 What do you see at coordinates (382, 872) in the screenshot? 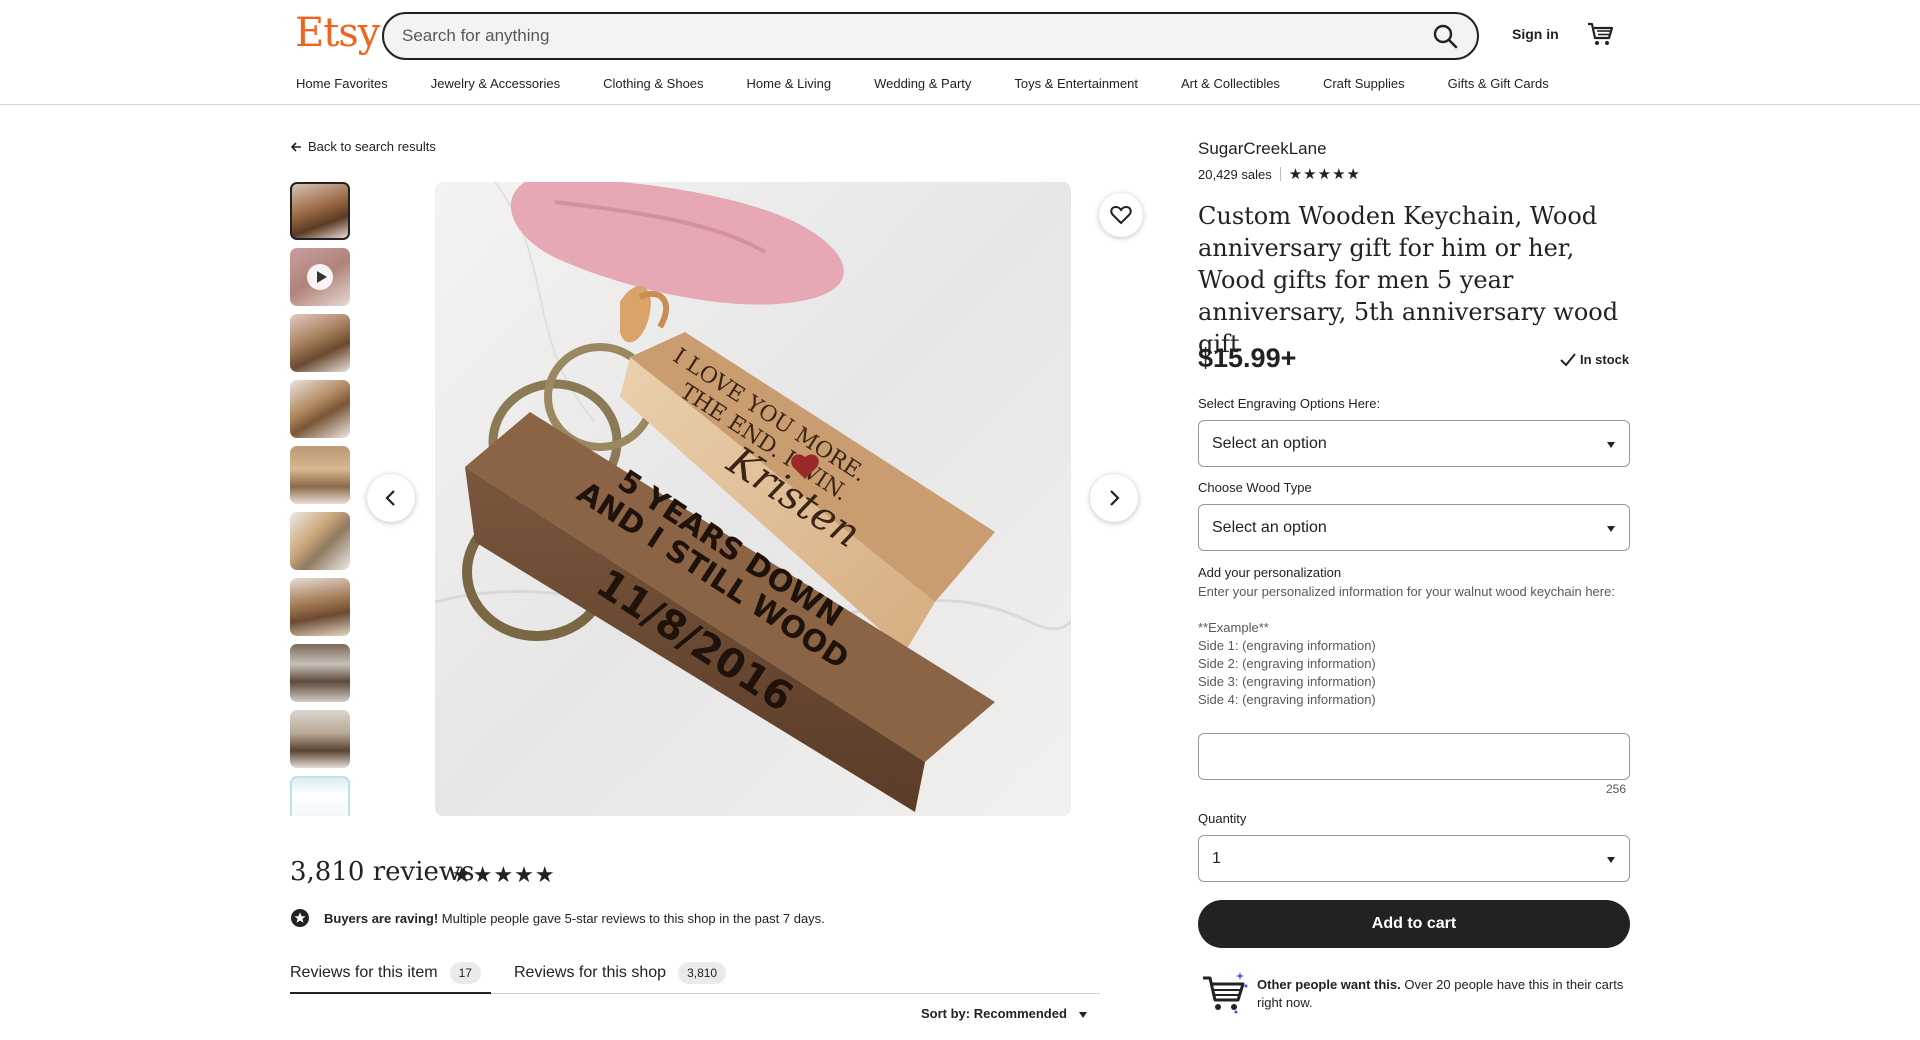
I see `reviews-count-title: 3,810 reviews` at bounding box center [382, 872].